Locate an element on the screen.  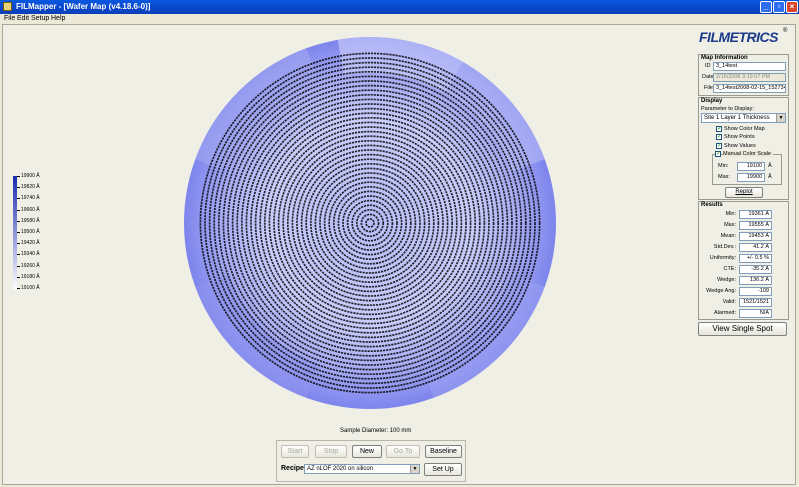
legend-label: 19100 Å is located at coordinates (30, 288).